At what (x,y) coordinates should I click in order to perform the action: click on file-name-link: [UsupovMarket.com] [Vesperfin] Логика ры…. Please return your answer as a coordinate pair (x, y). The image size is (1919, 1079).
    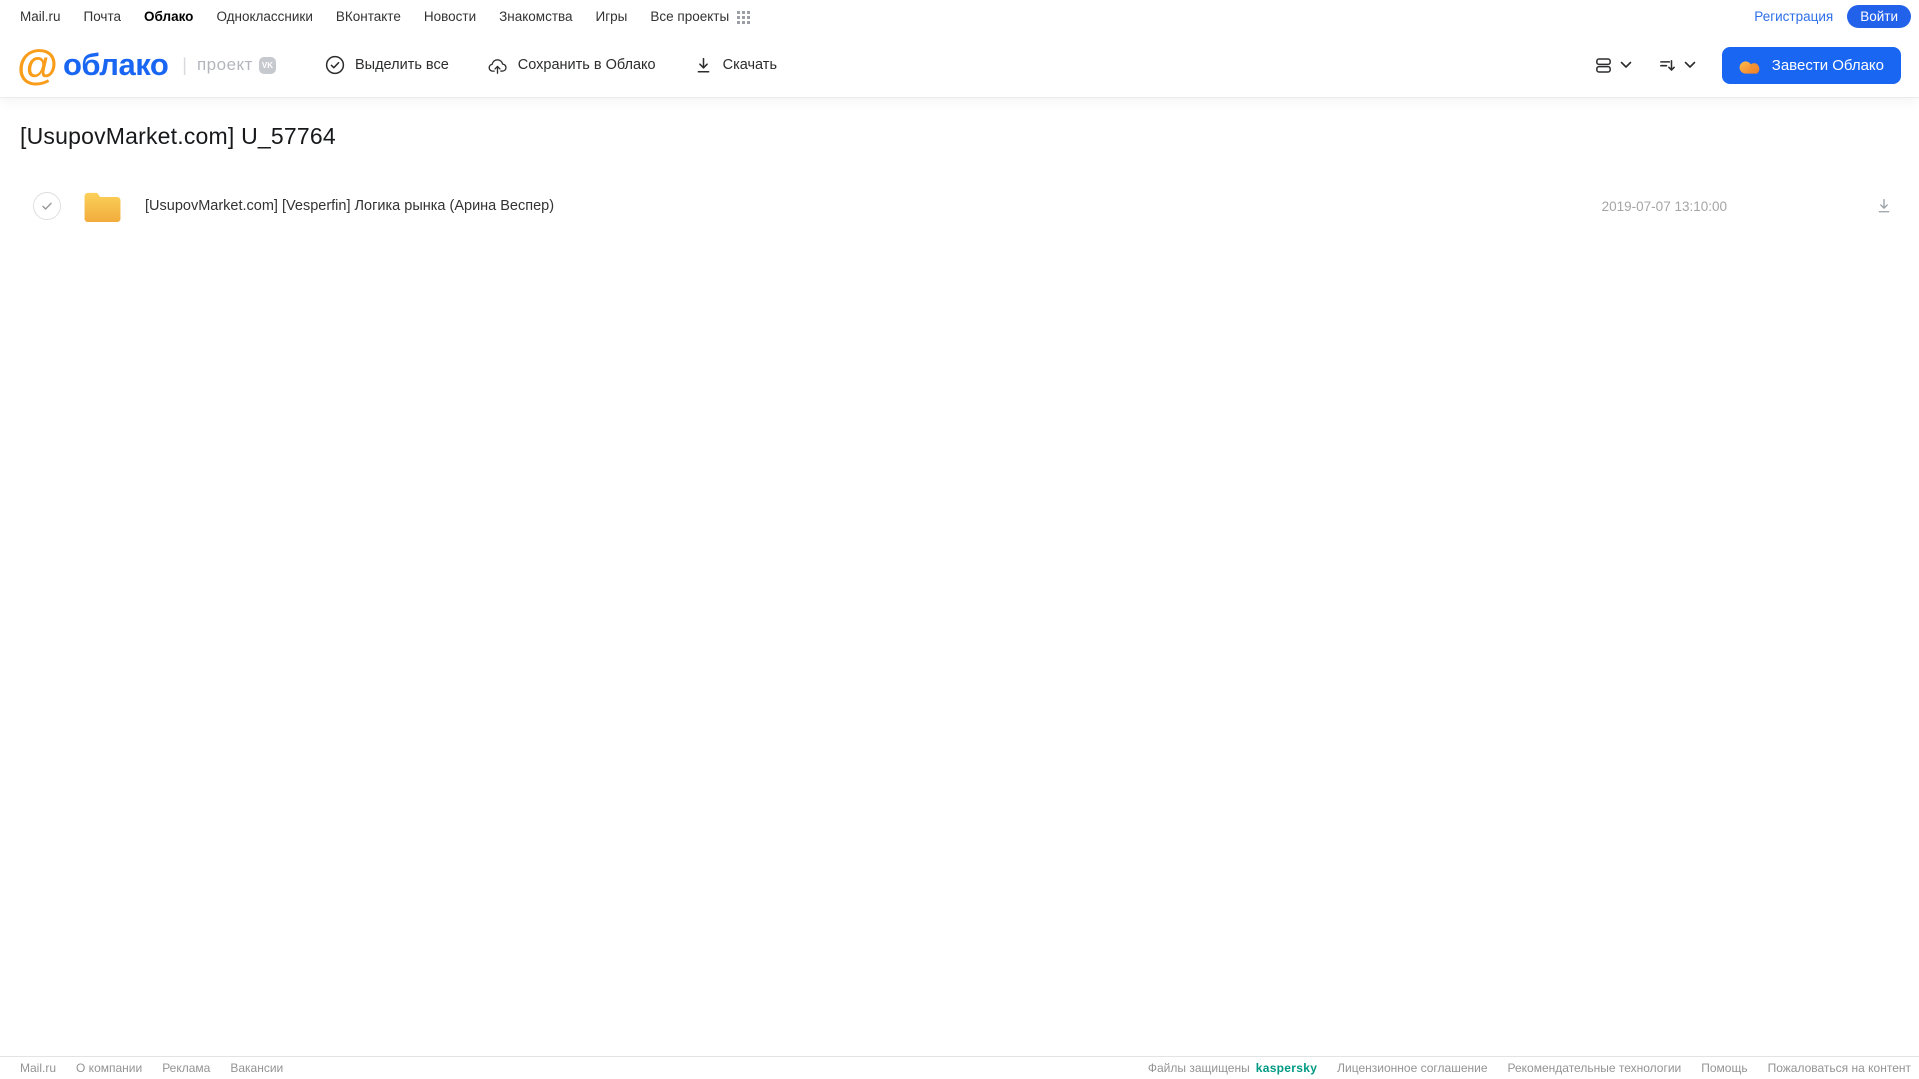
    Looking at the image, I should click on (349, 206).